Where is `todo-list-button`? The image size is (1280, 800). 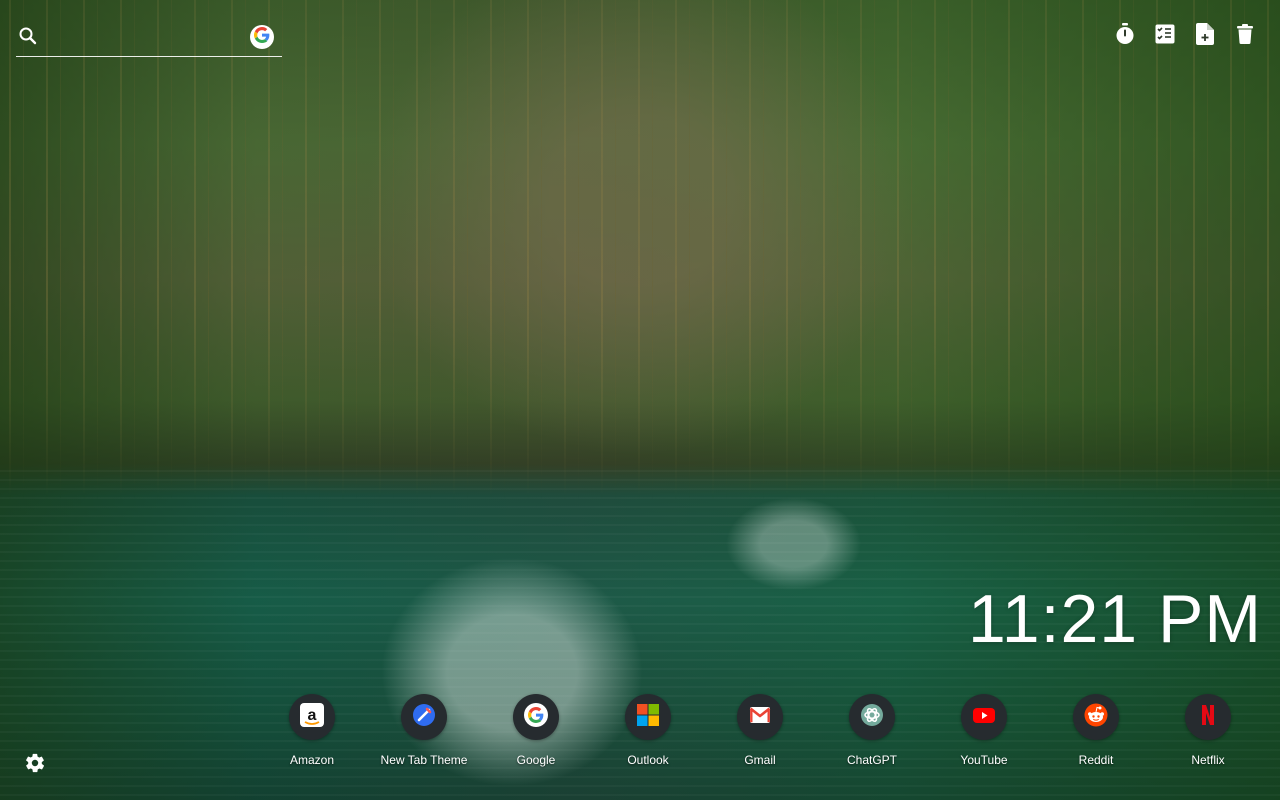
todo-list-button is located at coordinates (1165, 36).